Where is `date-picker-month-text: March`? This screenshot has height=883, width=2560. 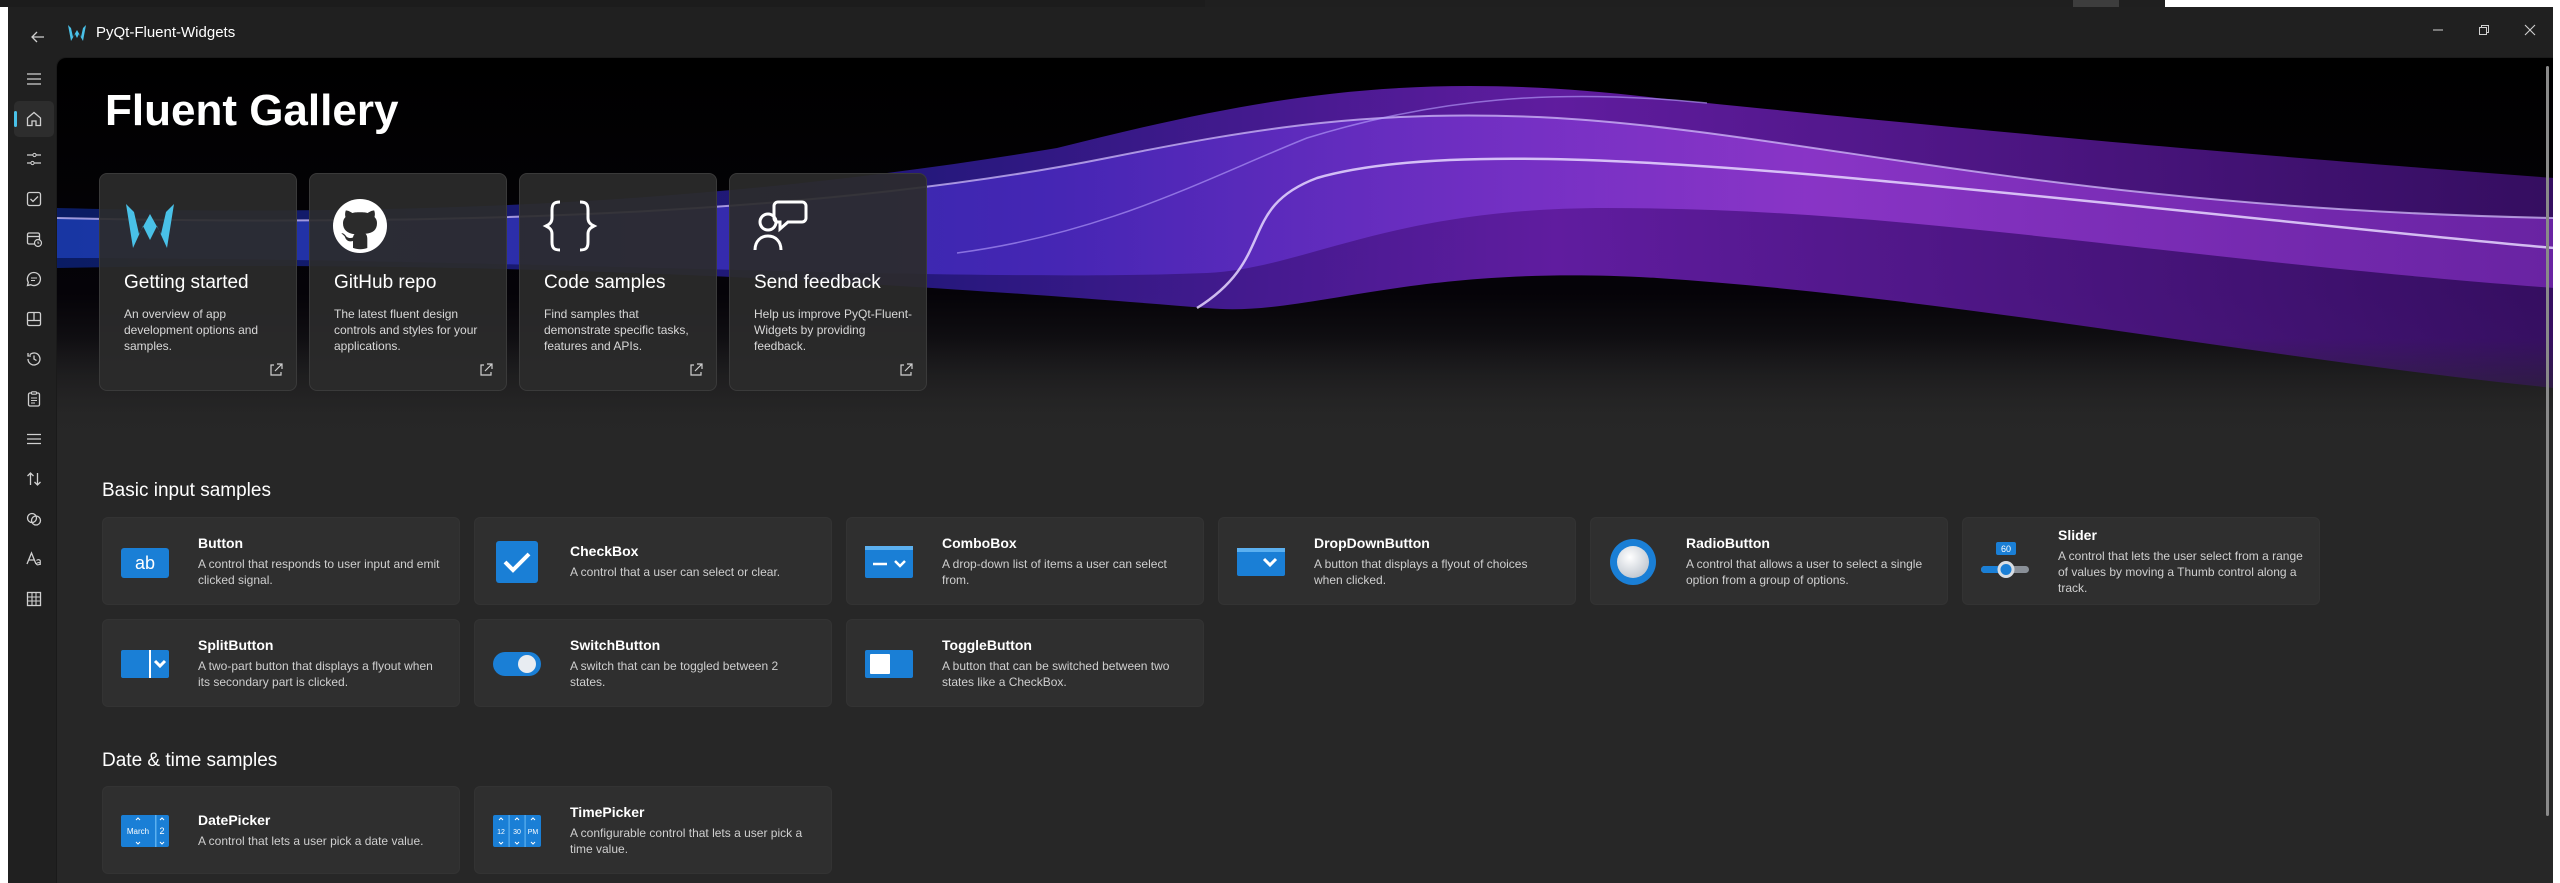
date-picker-month-text: March is located at coordinates (138, 831).